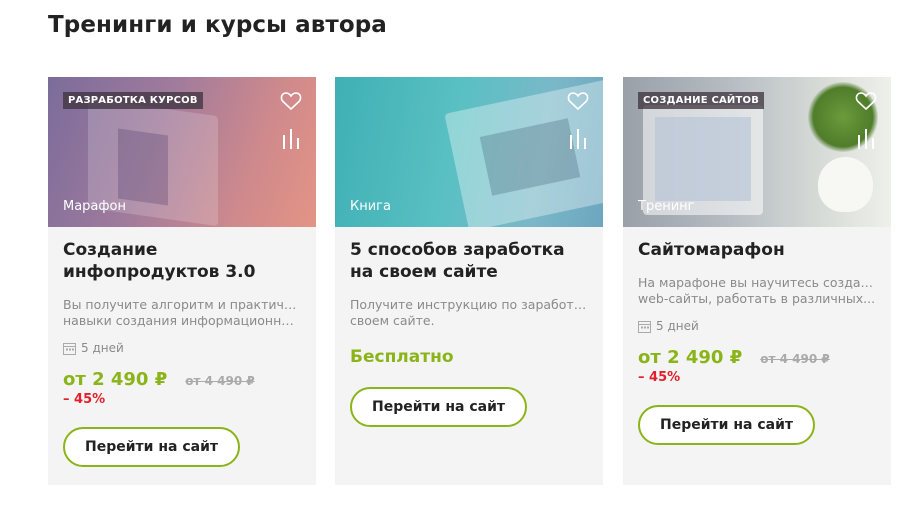  Describe the element at coordinates (469, 261) in the screenshot. I see `course-title: 5 способов заработка на своем сайте` at that location.